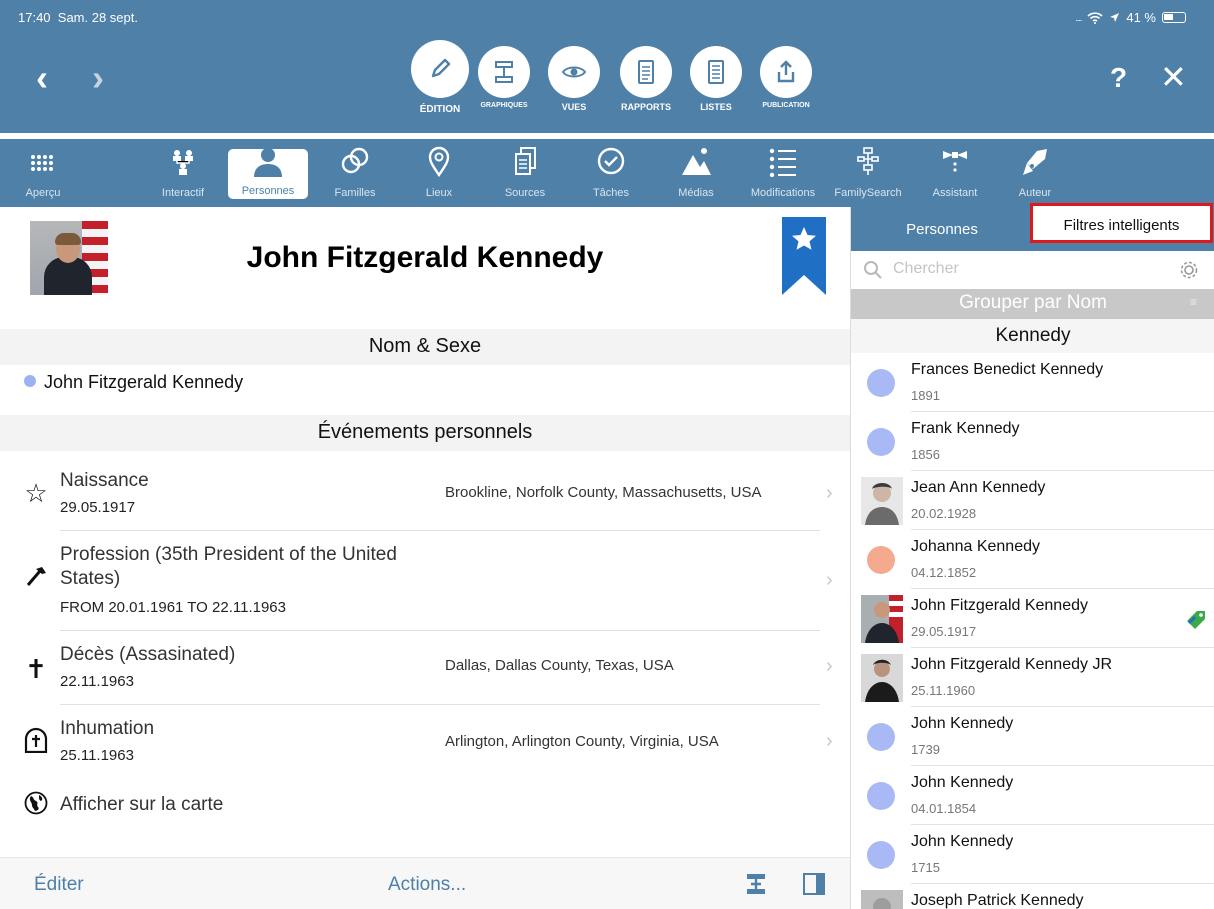 Image resolution: width=1214 pixels, height=909 pixels. I want to click on media-icon, so click(696, 158).